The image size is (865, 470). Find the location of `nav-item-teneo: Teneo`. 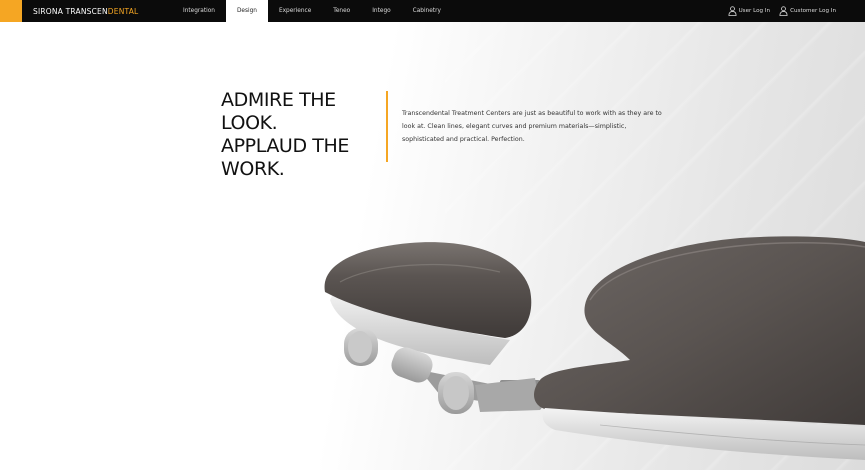

nav-item-teneo: Teneo is located at coordinates (341, 11).